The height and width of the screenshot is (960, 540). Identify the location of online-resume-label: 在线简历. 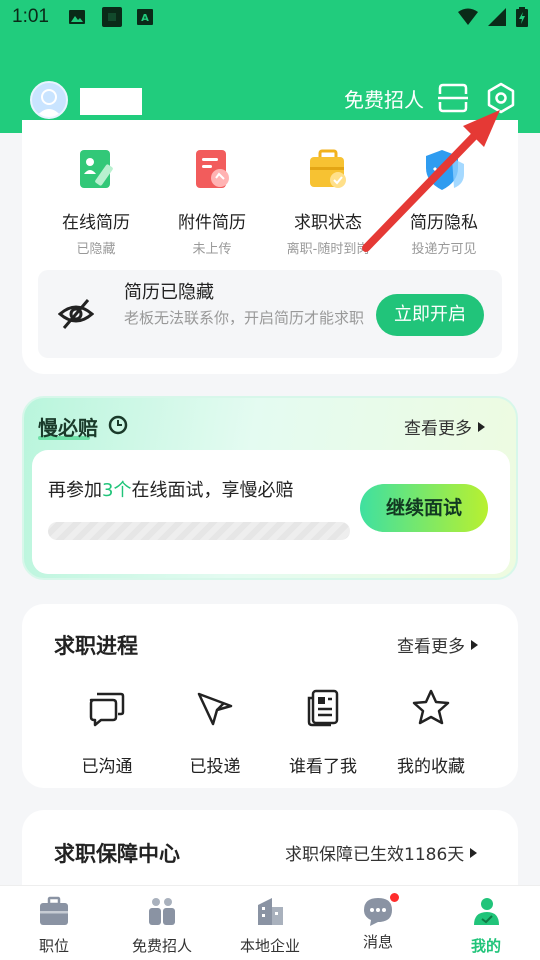
(96, 223).